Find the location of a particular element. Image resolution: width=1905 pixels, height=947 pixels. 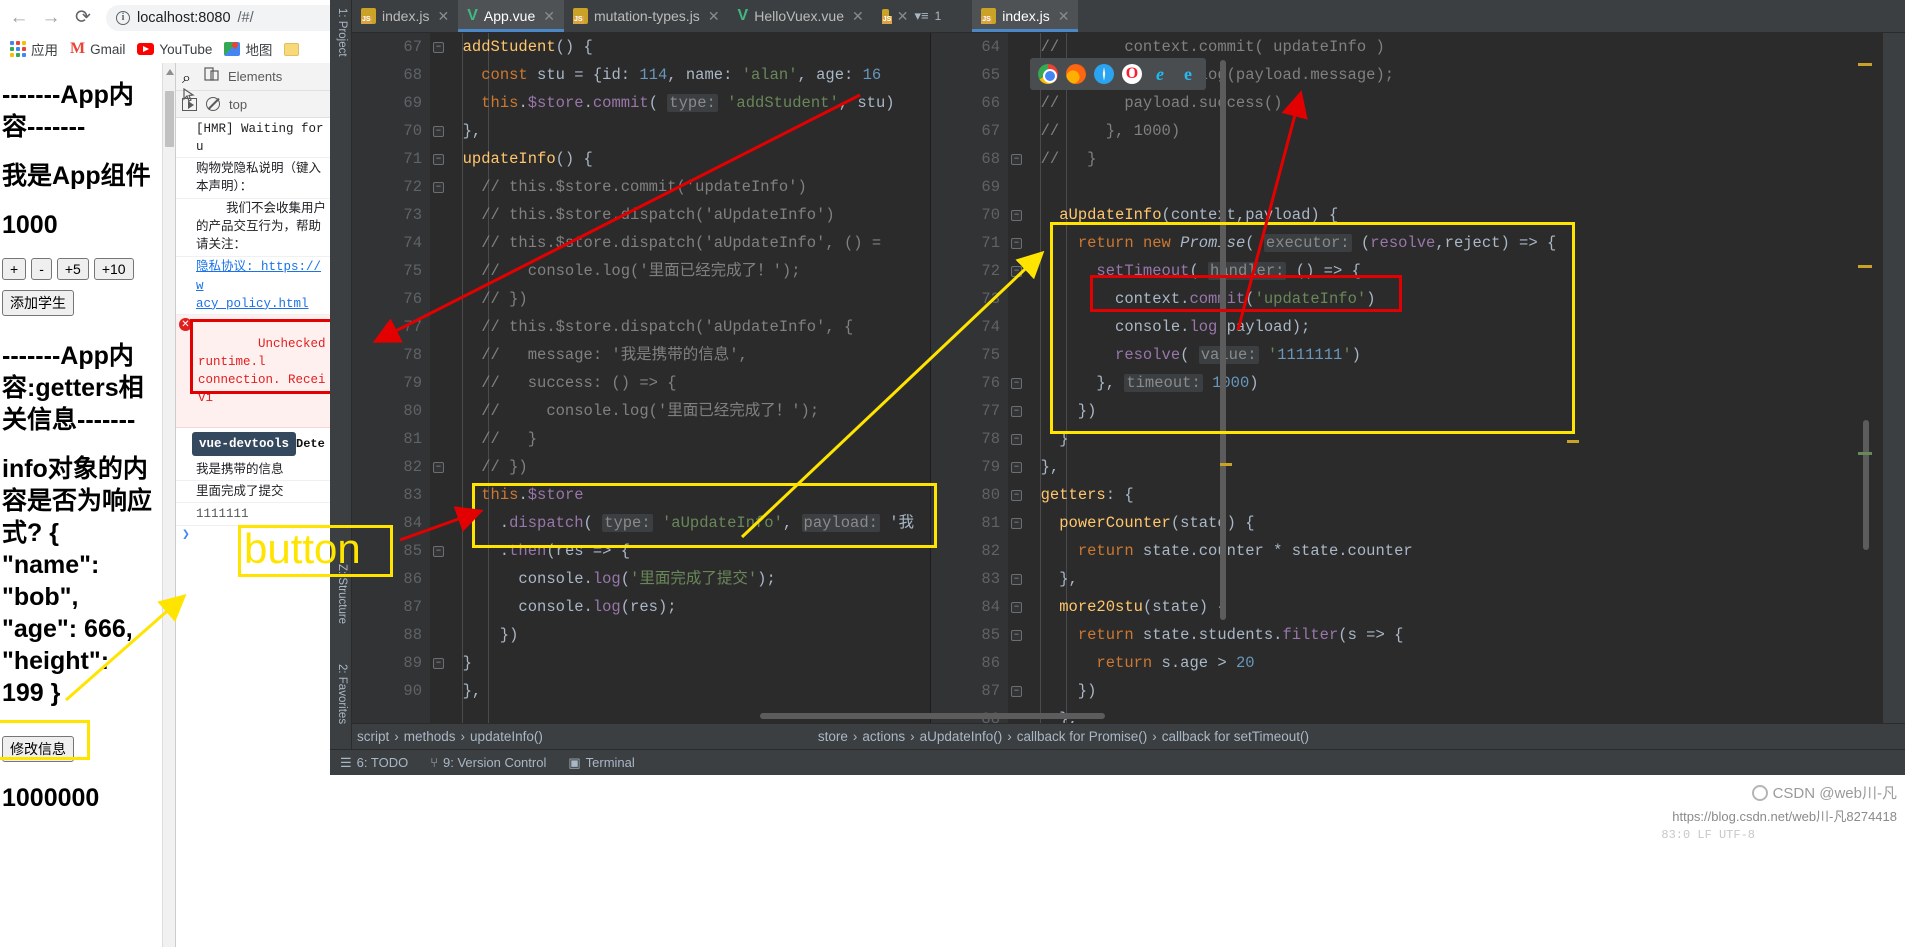

editor-tab-index-js: index.js ✕ is located at coordinates (405, 16).